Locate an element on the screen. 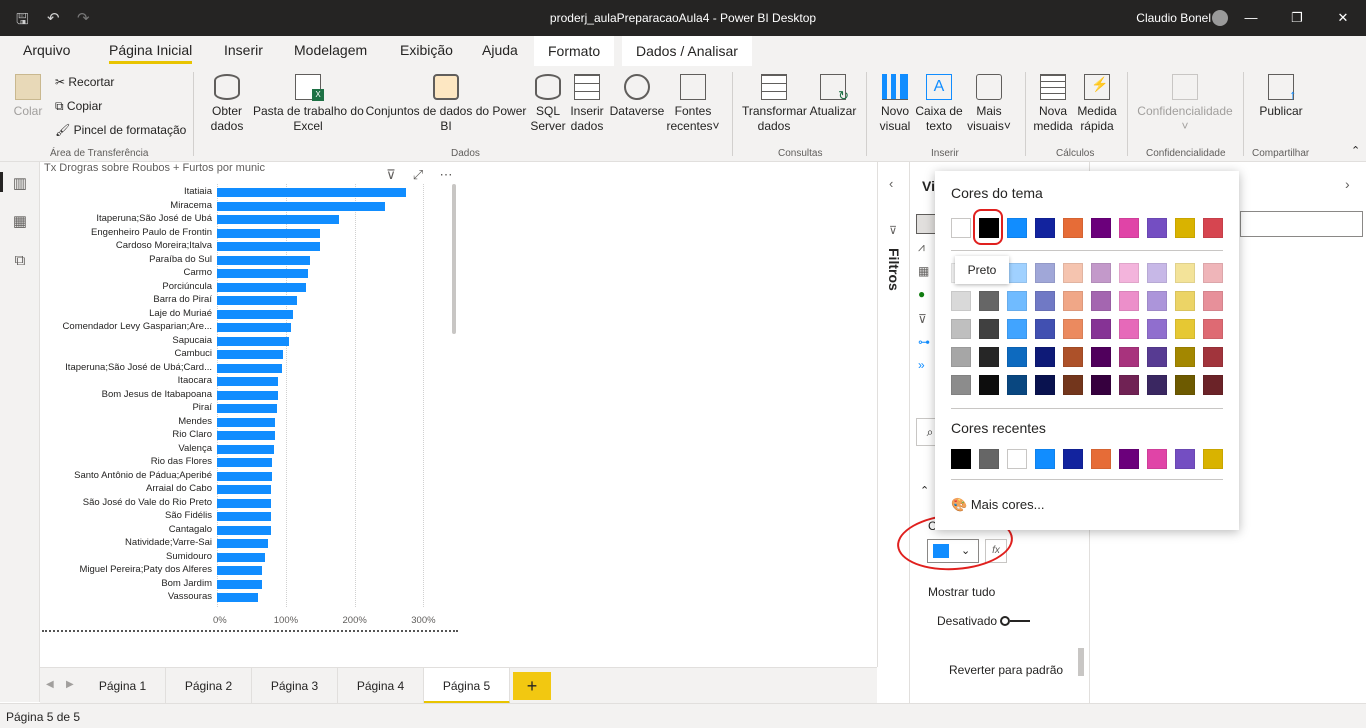 This screenshot has height=728, width=1366. model-view-icon: ⧉ is located at coordinates (20, 261).